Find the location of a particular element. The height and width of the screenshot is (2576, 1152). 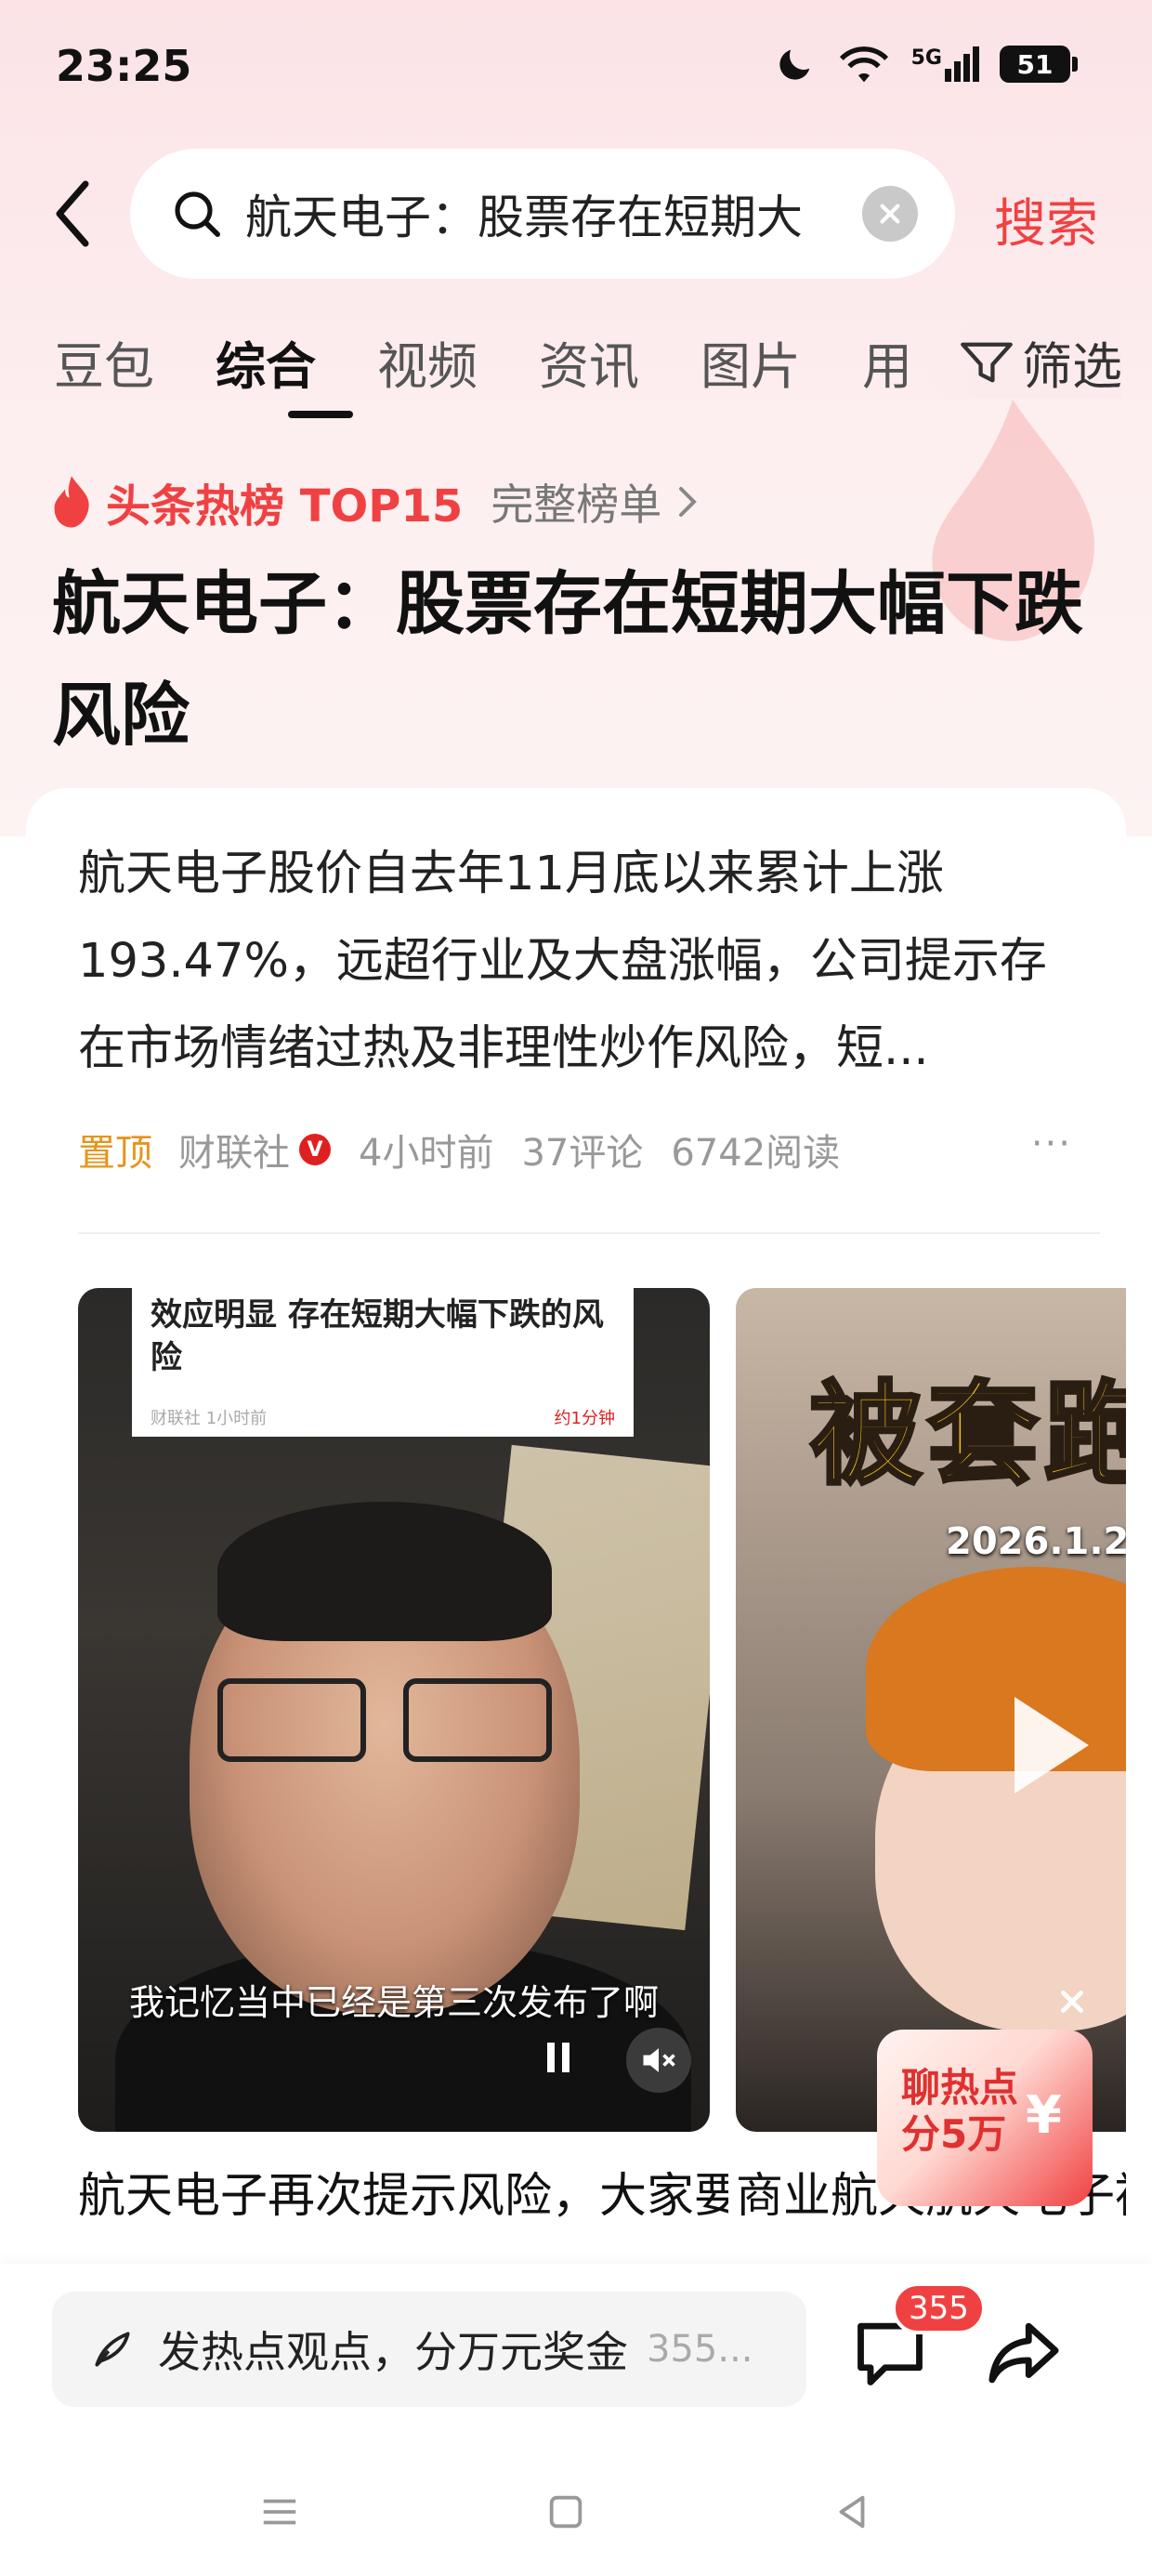

promo-widget: 聊热点 分5万 ¥ is located at coordinates (985, 2118).